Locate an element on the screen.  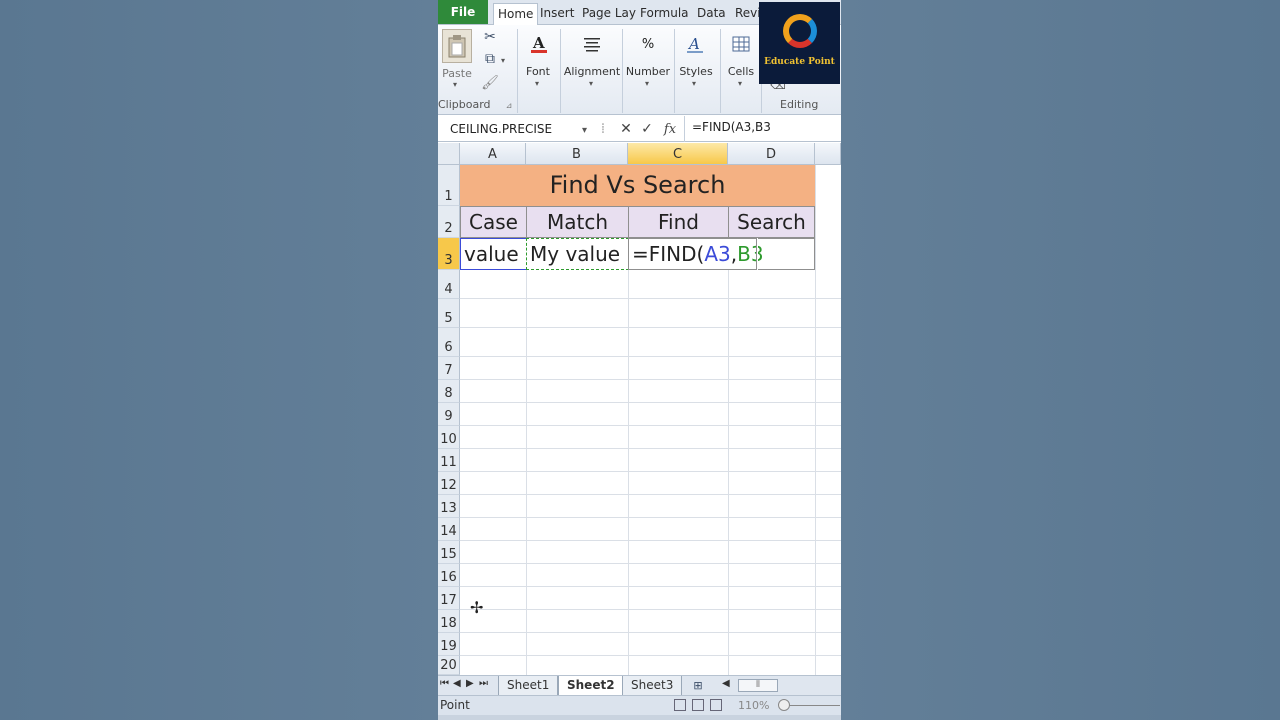
logo-mark-icon is located at coordinates (800, 31).